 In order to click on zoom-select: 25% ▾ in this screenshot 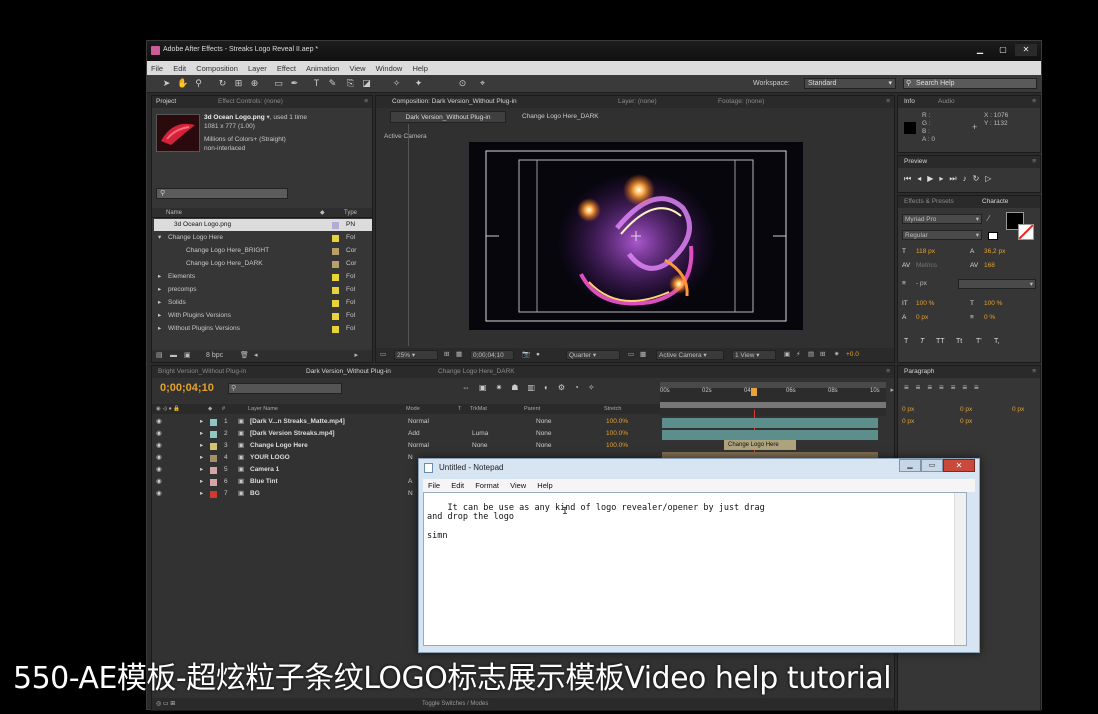, I will do `click(416, 355)`.